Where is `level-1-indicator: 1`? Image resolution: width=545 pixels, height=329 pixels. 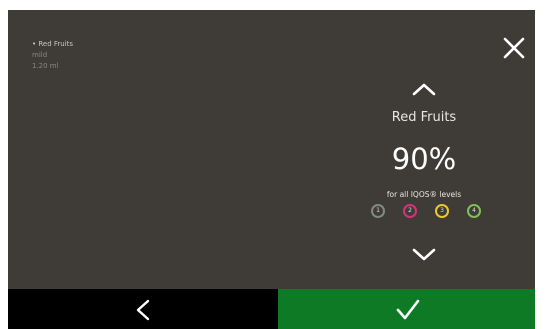
level-1-indicator: 1 is located at coordinates (378, 211).